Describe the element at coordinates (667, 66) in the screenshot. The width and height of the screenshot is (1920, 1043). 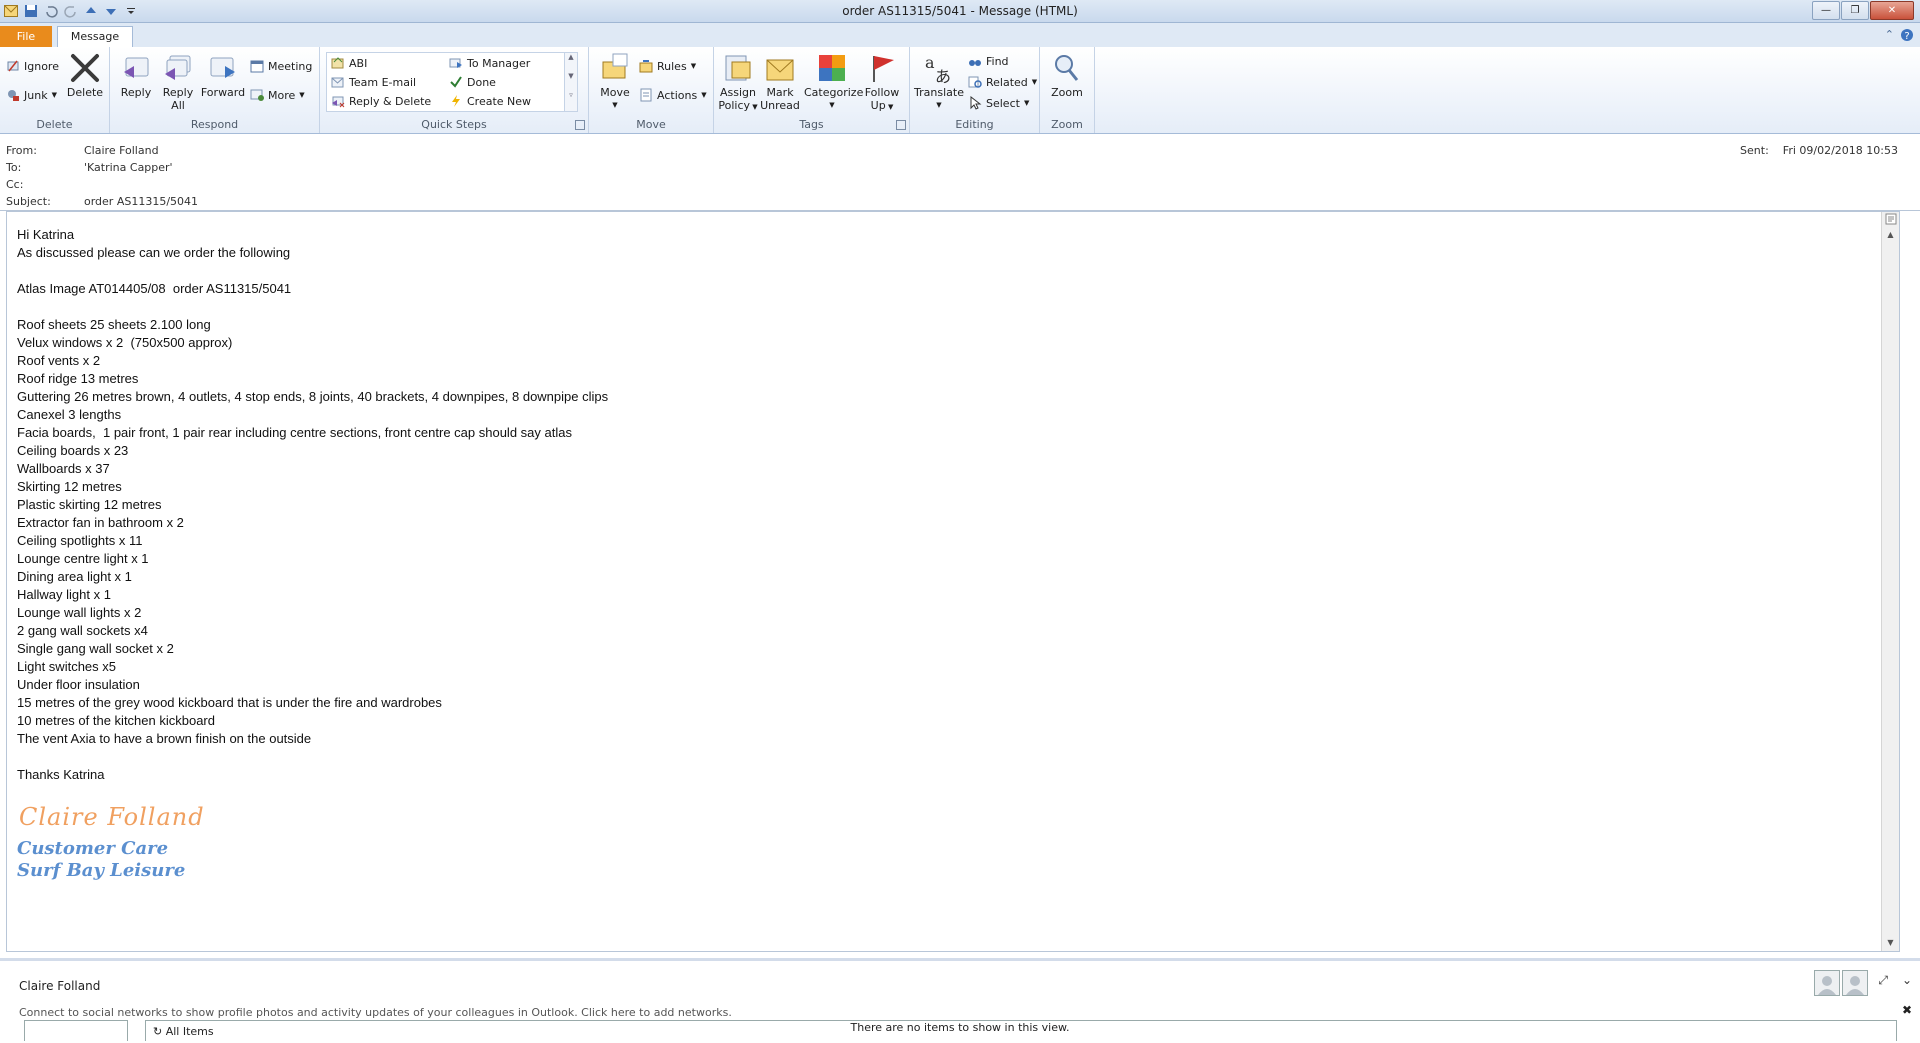
I see `rules-button: Rules ▼` at that location.